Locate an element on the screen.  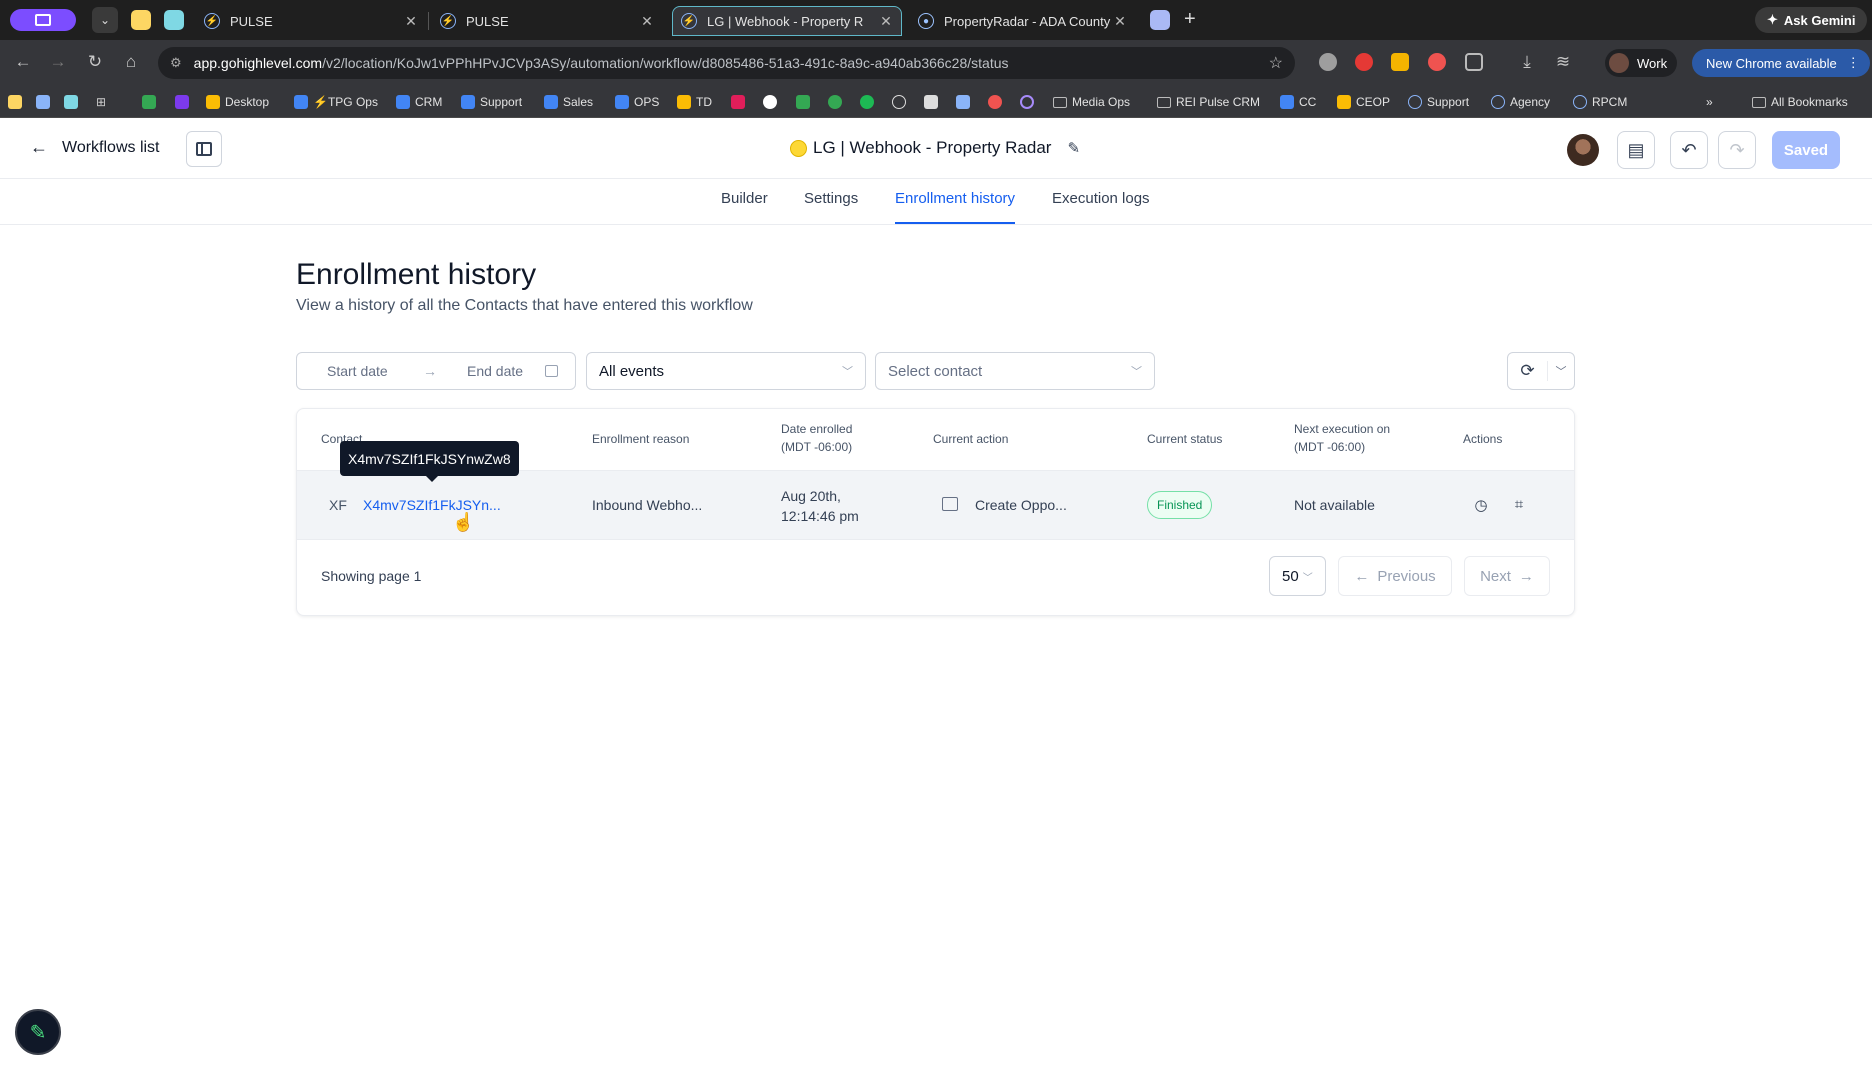
camera-extension-icon is located at coordinates (1328, 62).